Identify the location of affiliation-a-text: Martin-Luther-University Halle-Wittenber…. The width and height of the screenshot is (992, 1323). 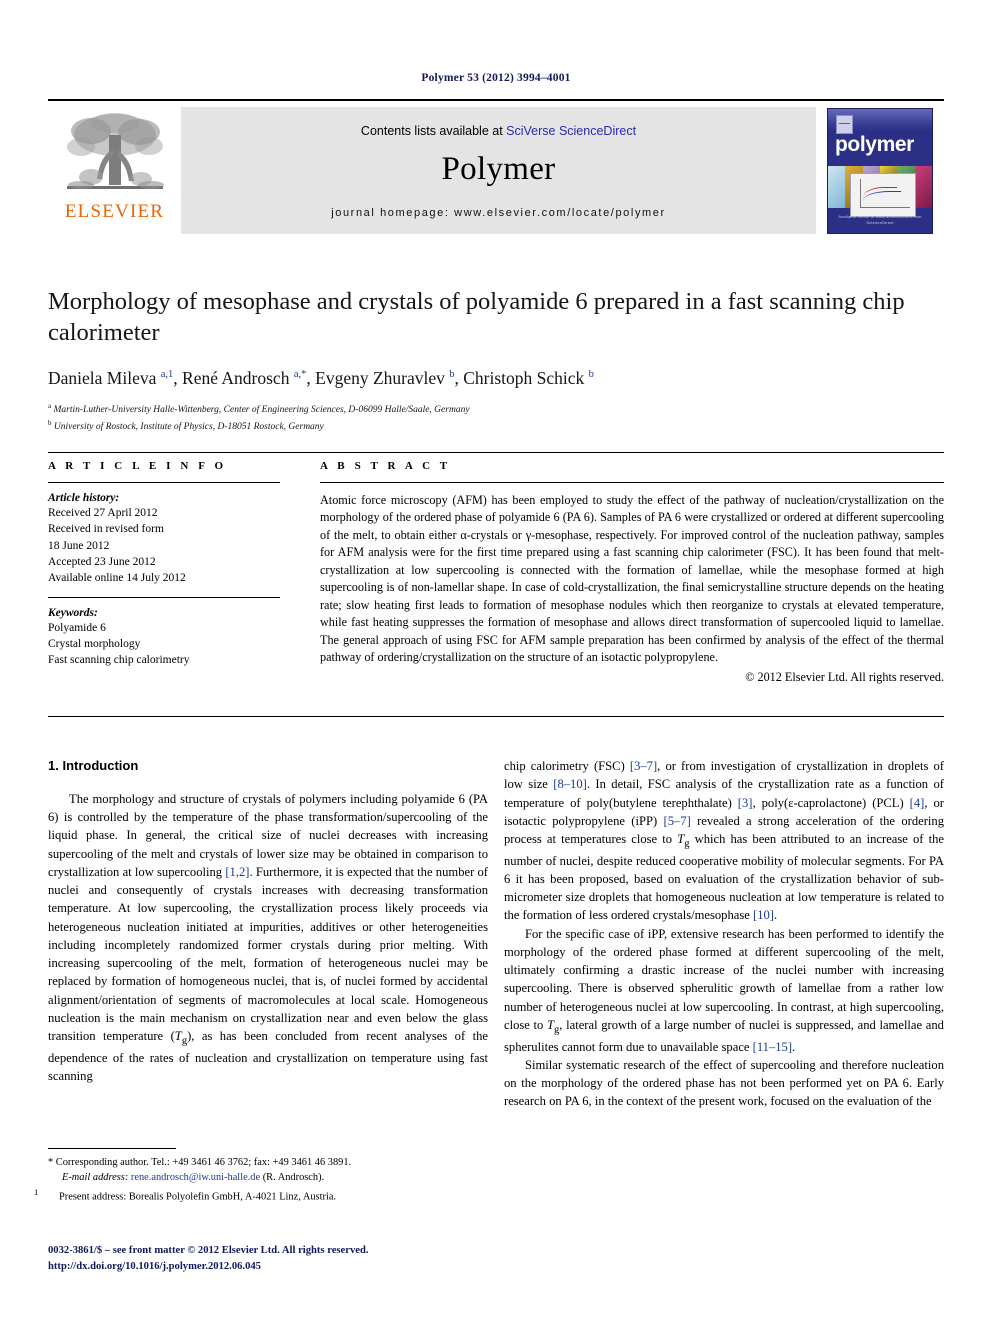
(261, 410).